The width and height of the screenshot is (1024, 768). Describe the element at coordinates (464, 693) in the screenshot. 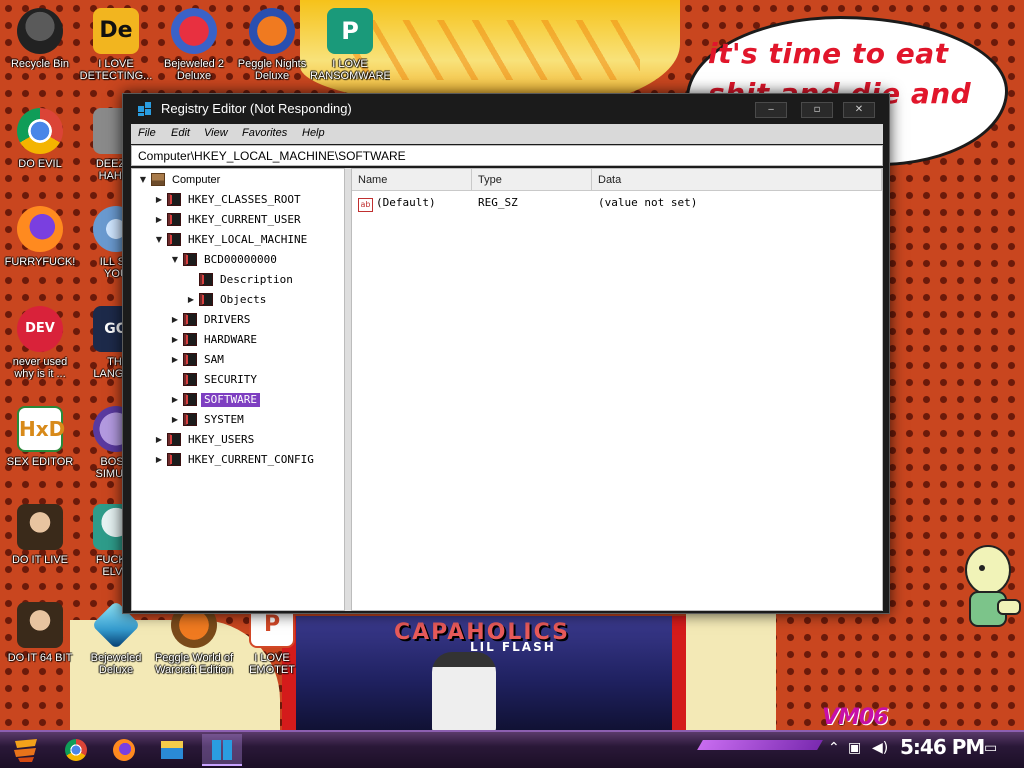

I see `wallpaper-figure` at that location.